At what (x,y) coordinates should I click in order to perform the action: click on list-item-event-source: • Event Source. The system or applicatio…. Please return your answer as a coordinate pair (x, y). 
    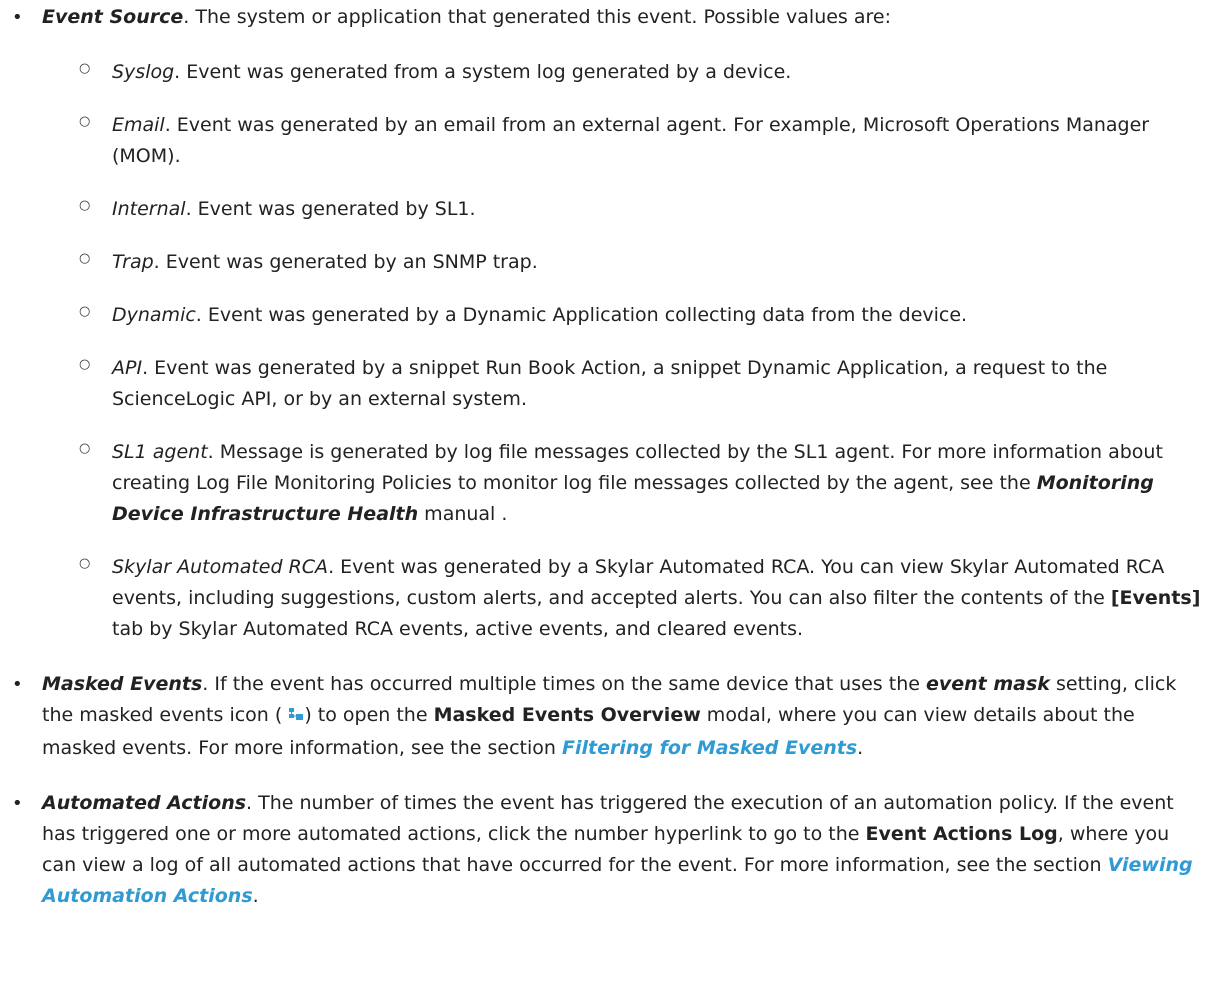
    Looking at the image, I should click on (600, 17).